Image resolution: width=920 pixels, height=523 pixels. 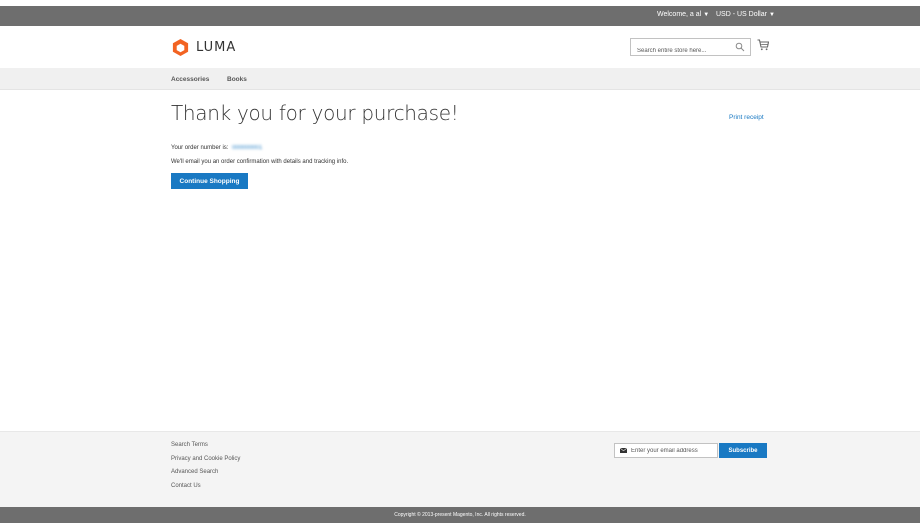 What do you see at coordinates (679, 14) in the screenshot?
I see `welcome-text: Welcome, a al` at bounding box center [679, 14].